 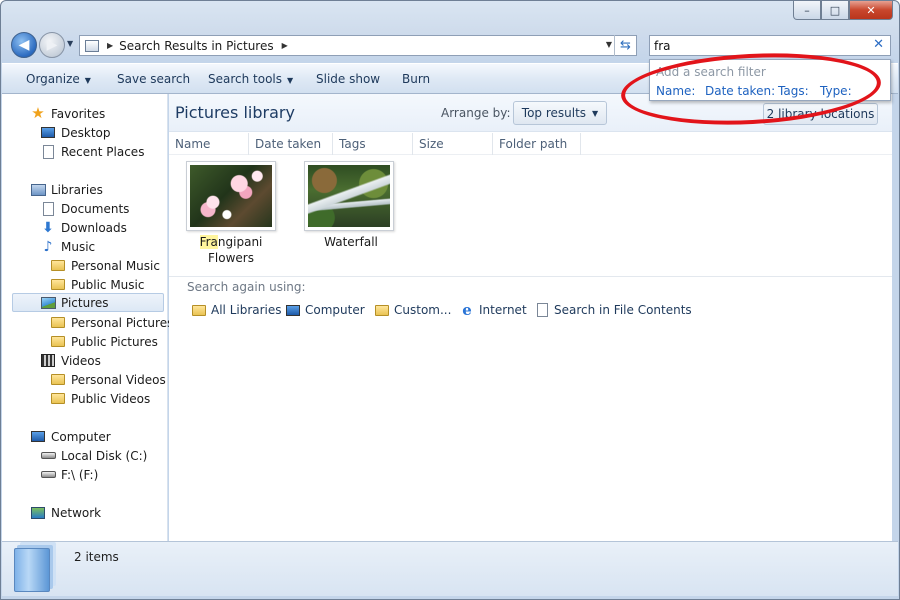 I want to click on nav-favorites: ★ Favorites, so click(x=67, y=113).